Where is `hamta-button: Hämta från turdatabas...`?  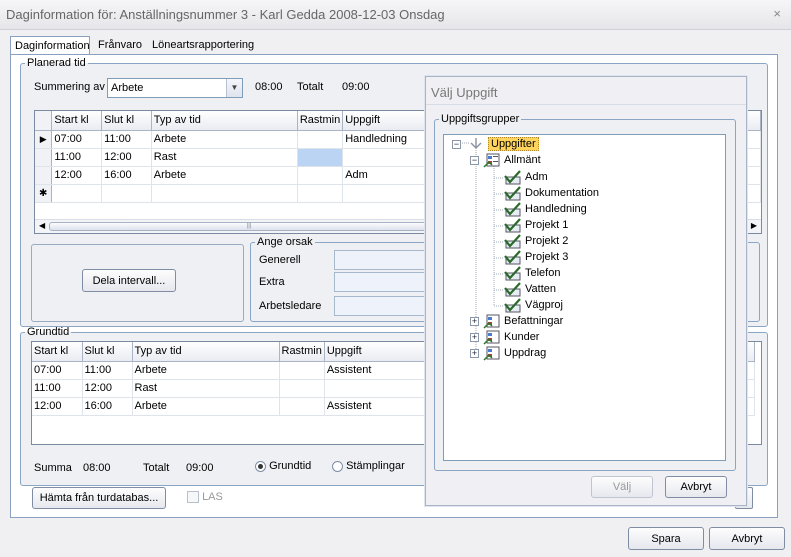 hamta-button: Hämta från turdatabas... is located at coordinates (99, 498).